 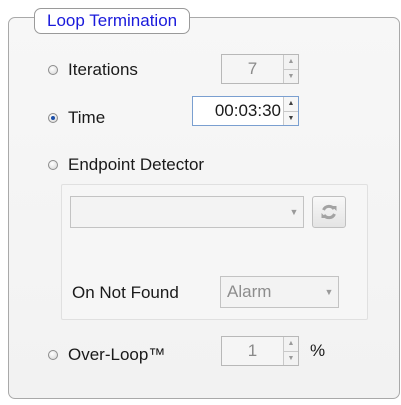 I want to click on time-label: Time, so click(x=87, y=117).